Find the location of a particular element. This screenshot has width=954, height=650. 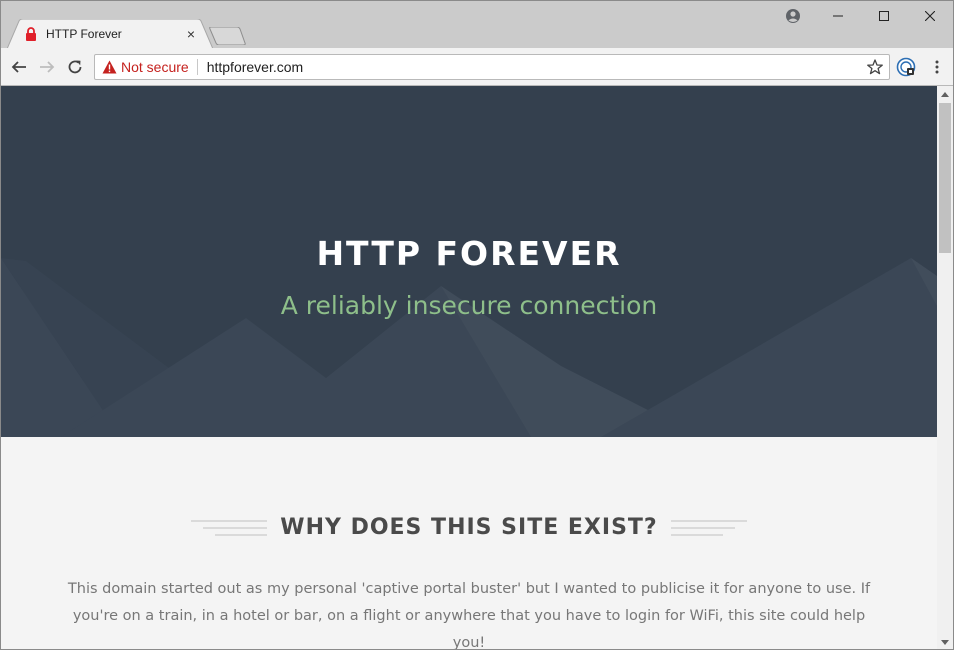

arrow-right-icon is located at coordinates (47, 67).